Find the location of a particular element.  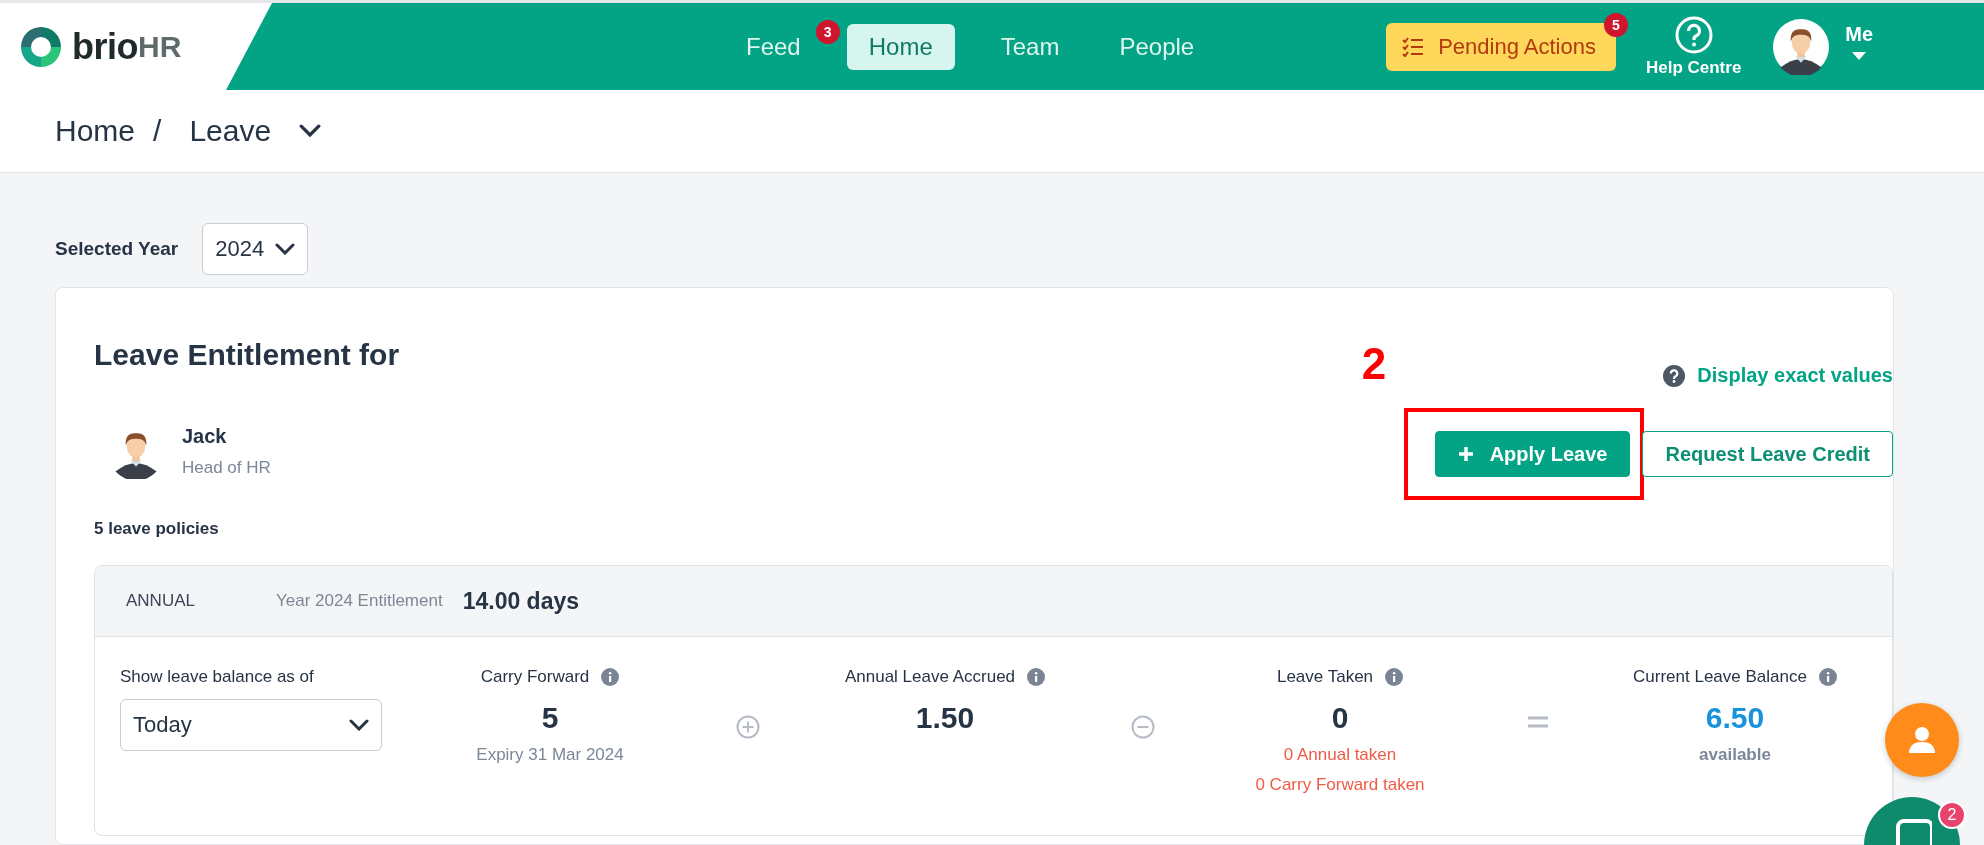

nav-tab: Team is located at coordinates (1030, 46).